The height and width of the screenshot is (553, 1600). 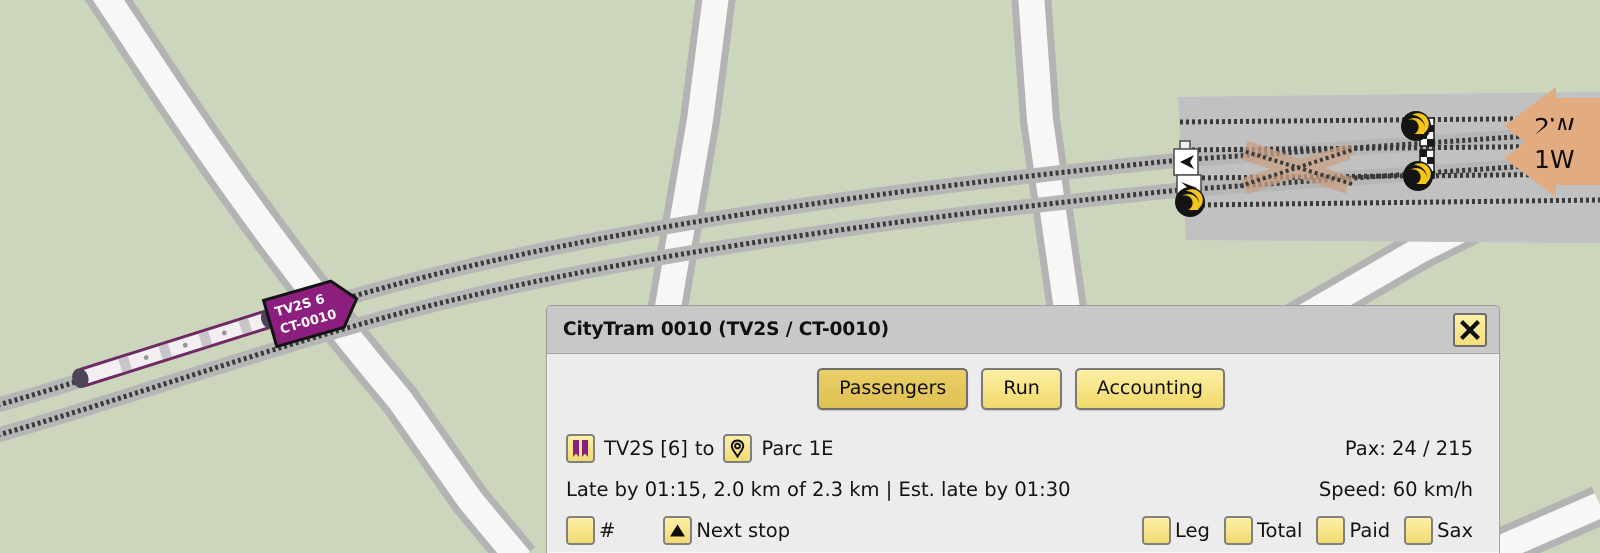 I want to click on route-connector: to, so click(x=704, y=448).